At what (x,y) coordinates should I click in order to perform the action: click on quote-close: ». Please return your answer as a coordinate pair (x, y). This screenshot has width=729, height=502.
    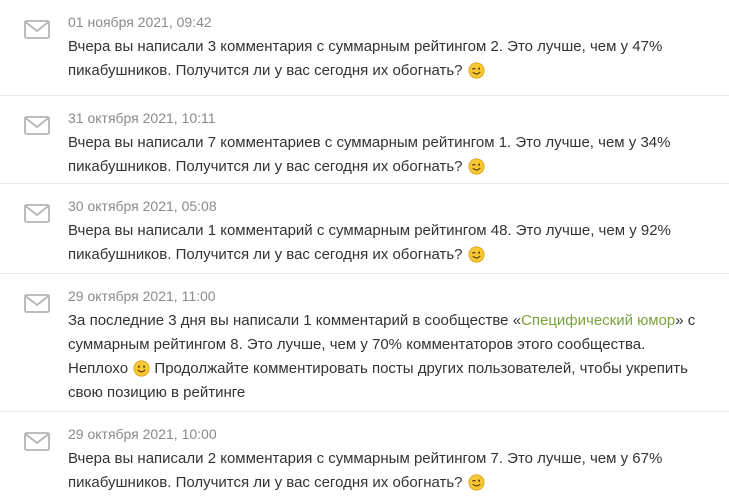
    Looking at the image, I should click on (679, 320).